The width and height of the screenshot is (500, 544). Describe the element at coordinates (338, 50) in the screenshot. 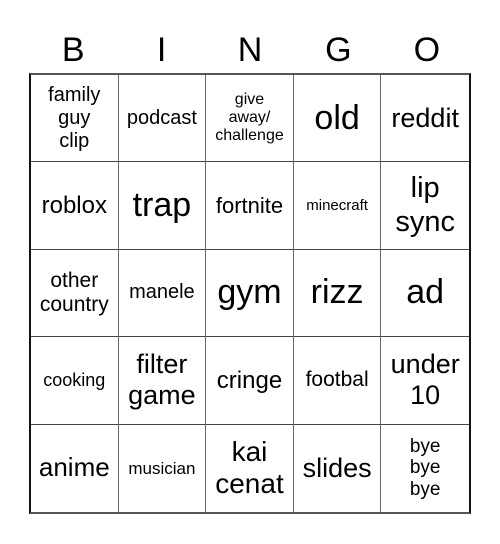

I see `header-letter-g: G` at that location.